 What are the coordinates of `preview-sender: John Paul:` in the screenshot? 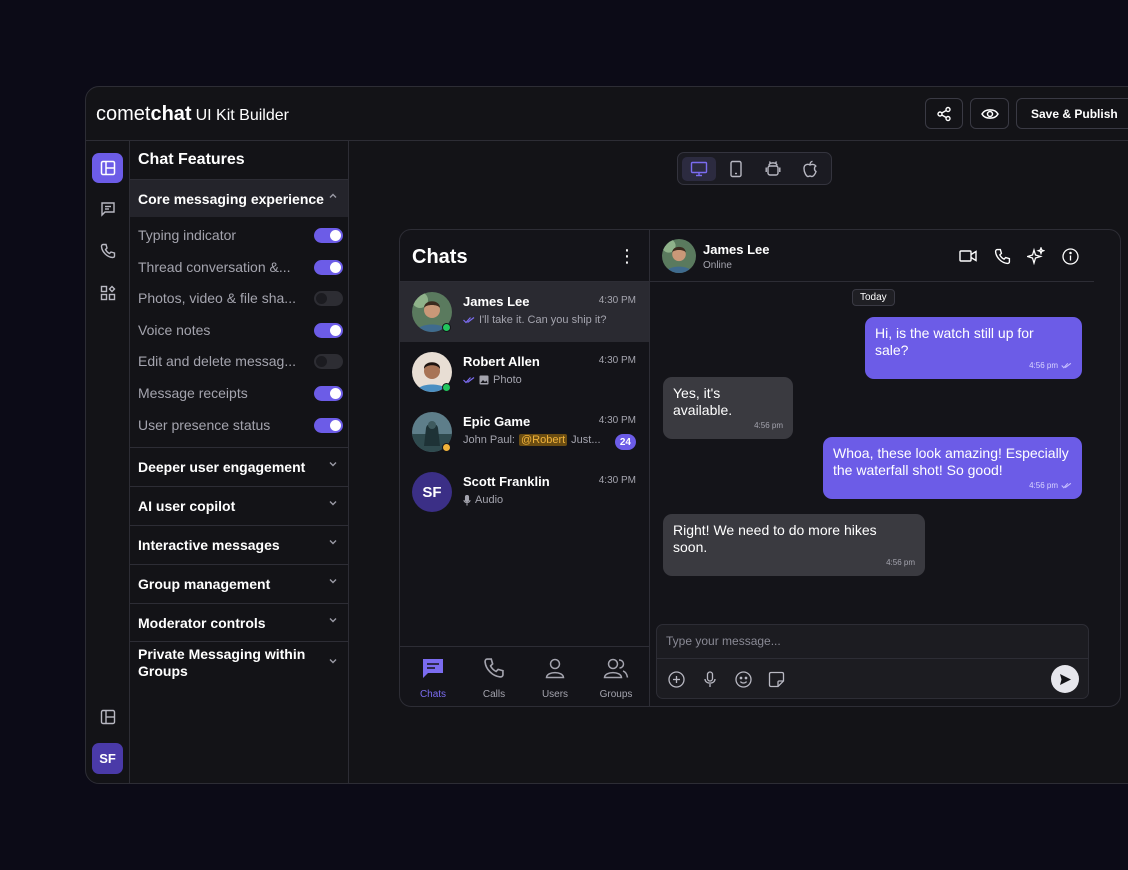 It's located at (489, 440).